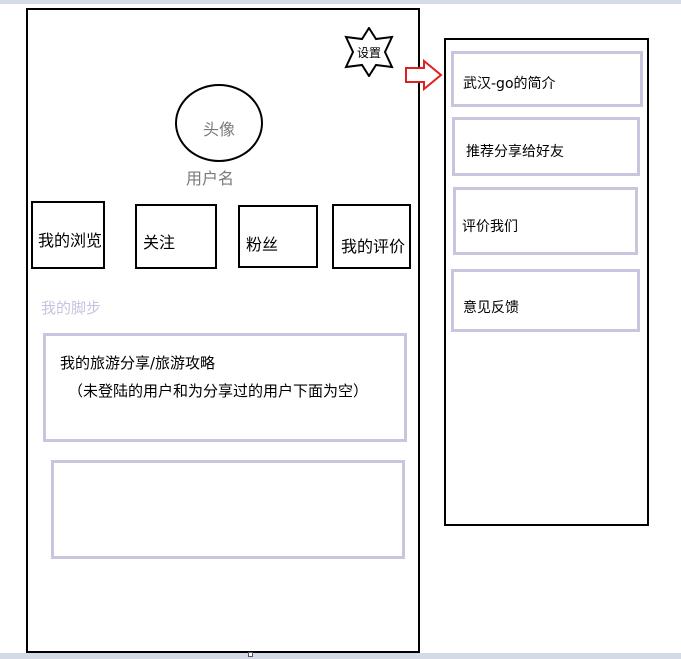 The height and width of the screenshot is (659, 681). What do you see at coordinates (491, 308) in the screenshot?
I see `menu-item-label: 意见反馈` at bounding box center [491, 308].